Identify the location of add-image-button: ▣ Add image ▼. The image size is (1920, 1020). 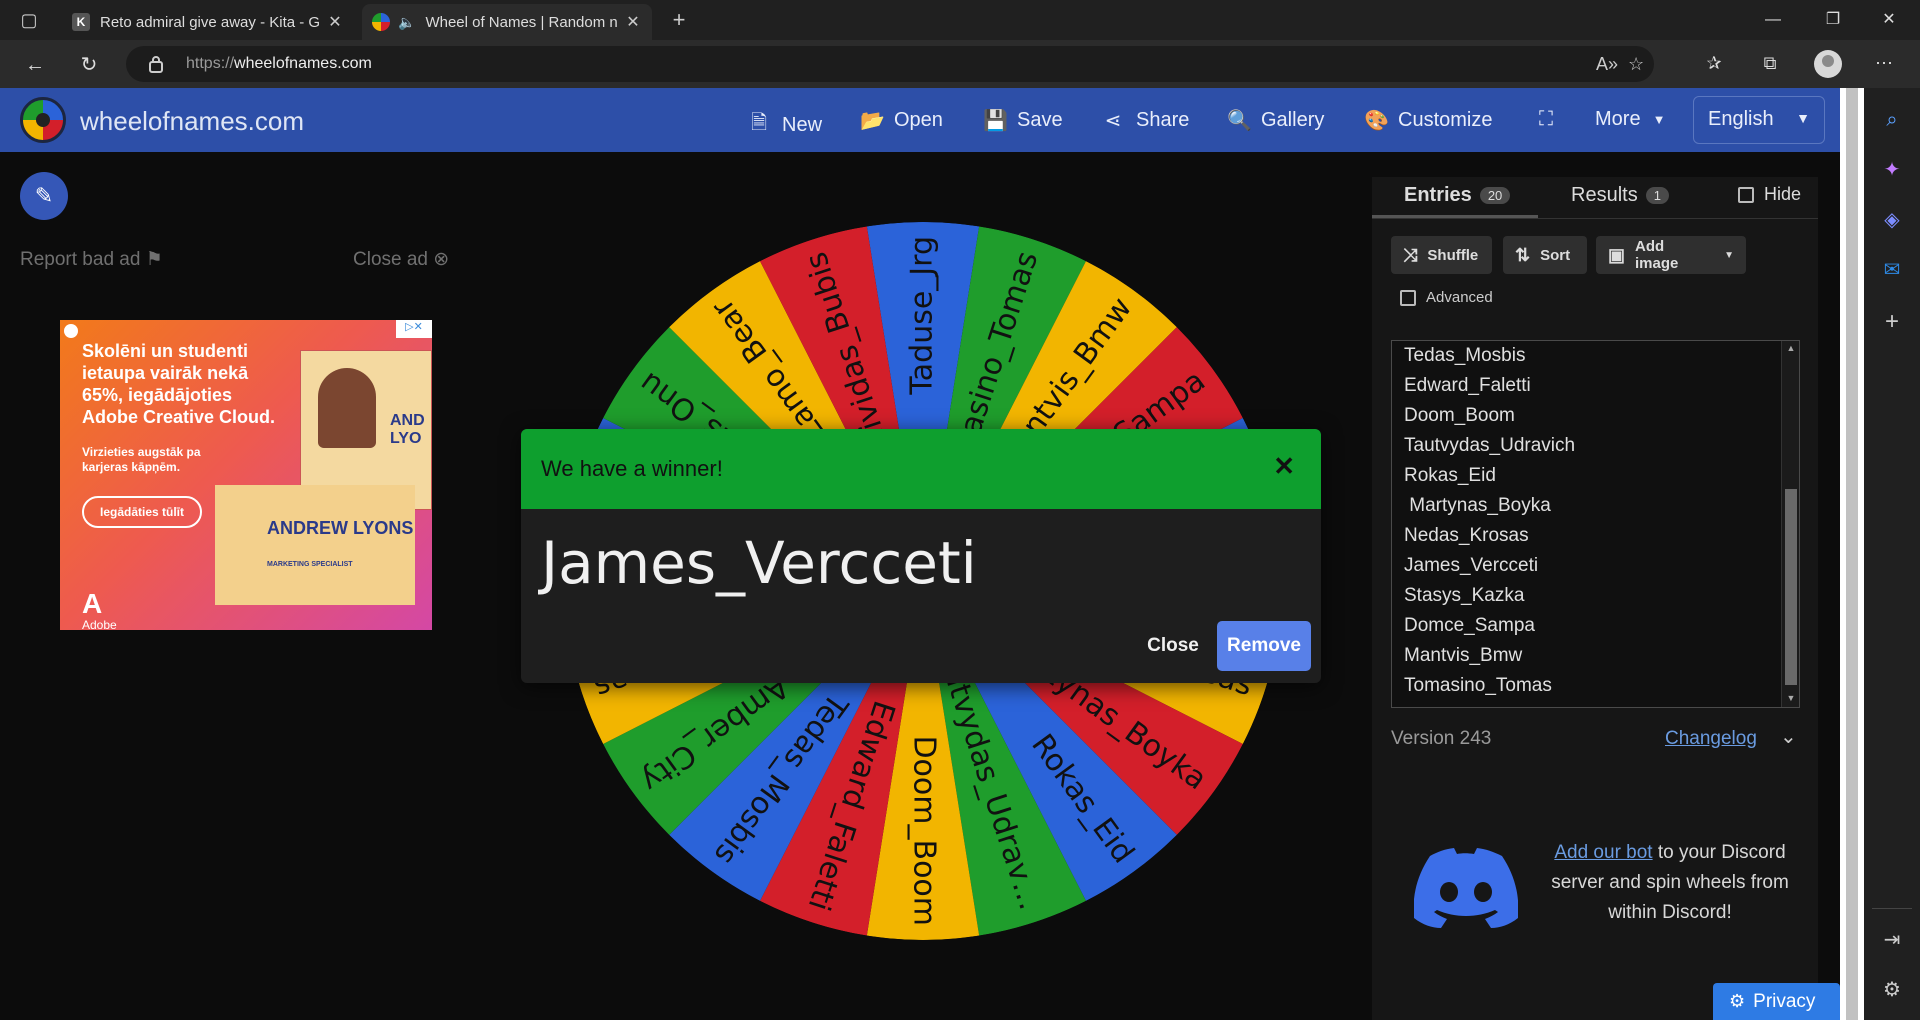
(1671, 255).